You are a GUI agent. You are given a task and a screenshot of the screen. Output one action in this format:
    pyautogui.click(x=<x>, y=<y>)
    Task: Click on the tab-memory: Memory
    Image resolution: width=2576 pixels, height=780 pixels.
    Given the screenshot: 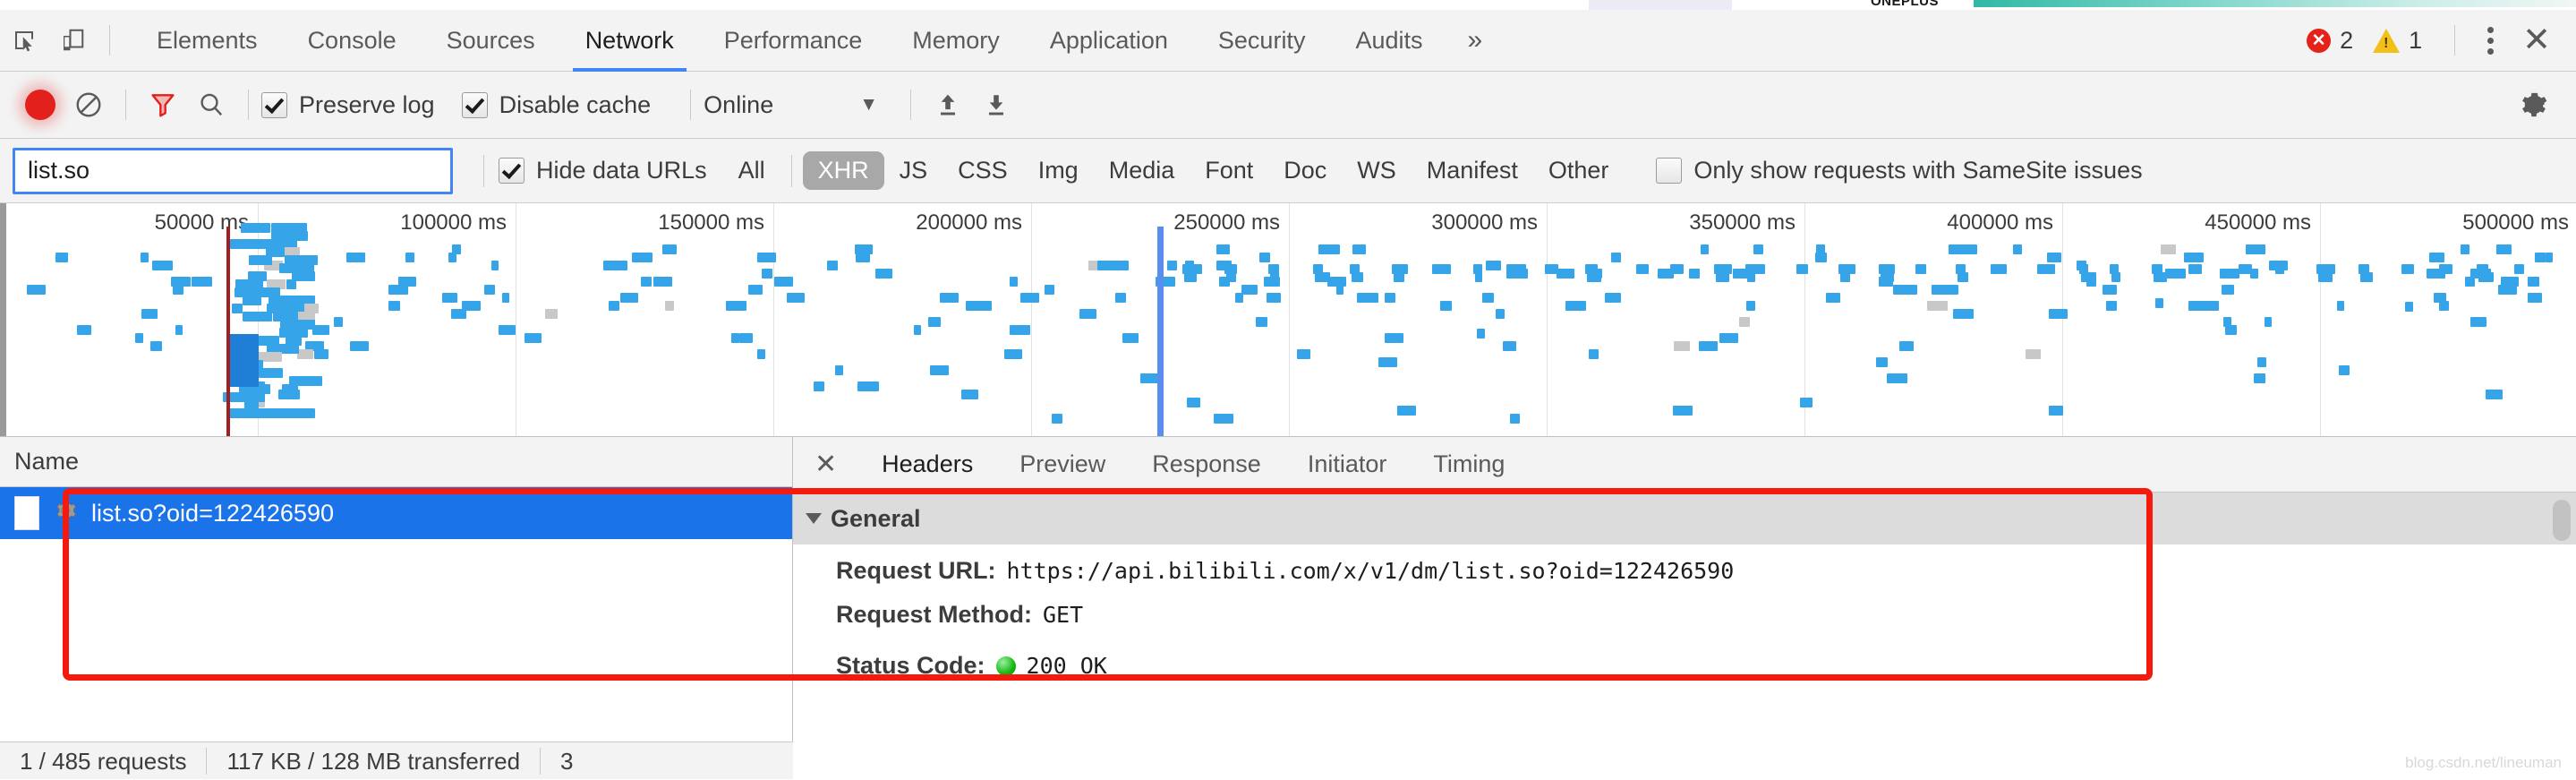 What is the action you would take?
    pyautogui.click(x=956, y=41)
    